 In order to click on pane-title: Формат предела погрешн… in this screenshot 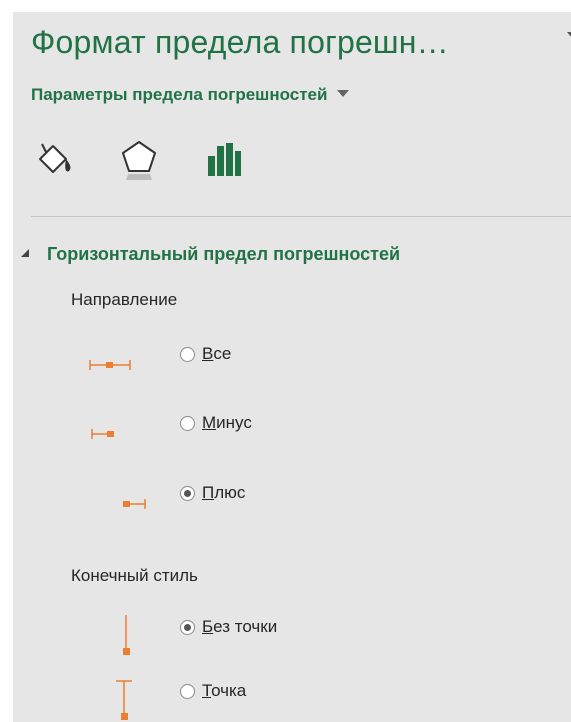, I will do `click(240, 42)`.